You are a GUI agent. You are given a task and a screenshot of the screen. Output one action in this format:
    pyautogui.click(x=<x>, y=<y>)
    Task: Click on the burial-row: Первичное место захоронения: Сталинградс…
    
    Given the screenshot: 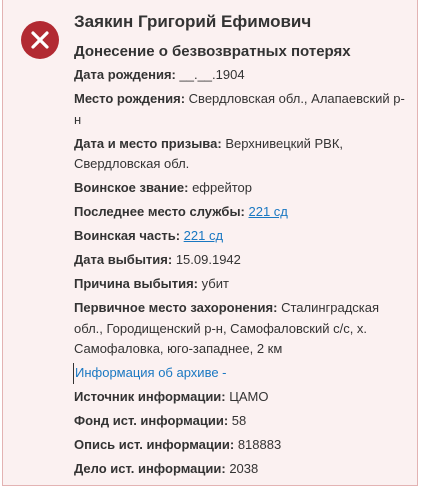 What is the action you would take?
    pyautogui.click(x=242, y=329)
    